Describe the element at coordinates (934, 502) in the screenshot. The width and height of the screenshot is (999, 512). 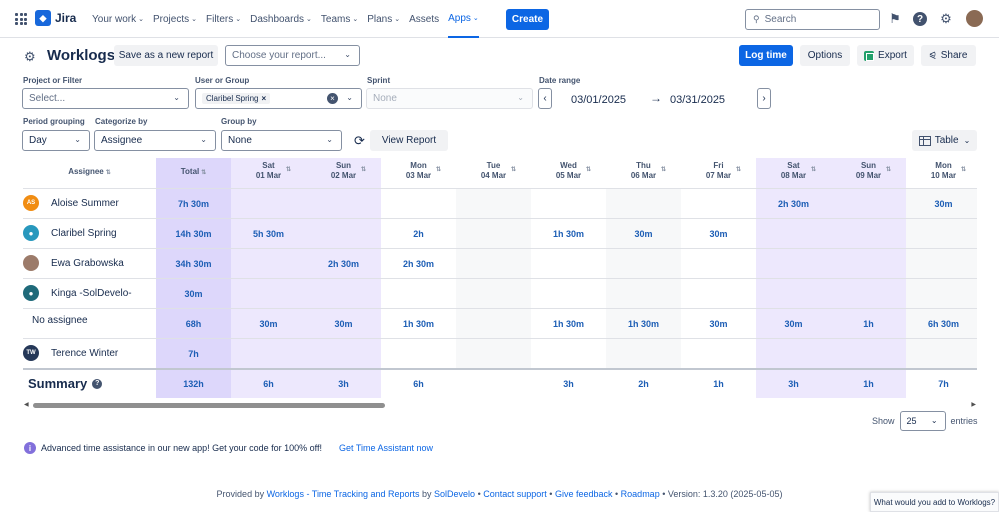
I see `feedback-tab: What would you add to Worklogs?` at that location.